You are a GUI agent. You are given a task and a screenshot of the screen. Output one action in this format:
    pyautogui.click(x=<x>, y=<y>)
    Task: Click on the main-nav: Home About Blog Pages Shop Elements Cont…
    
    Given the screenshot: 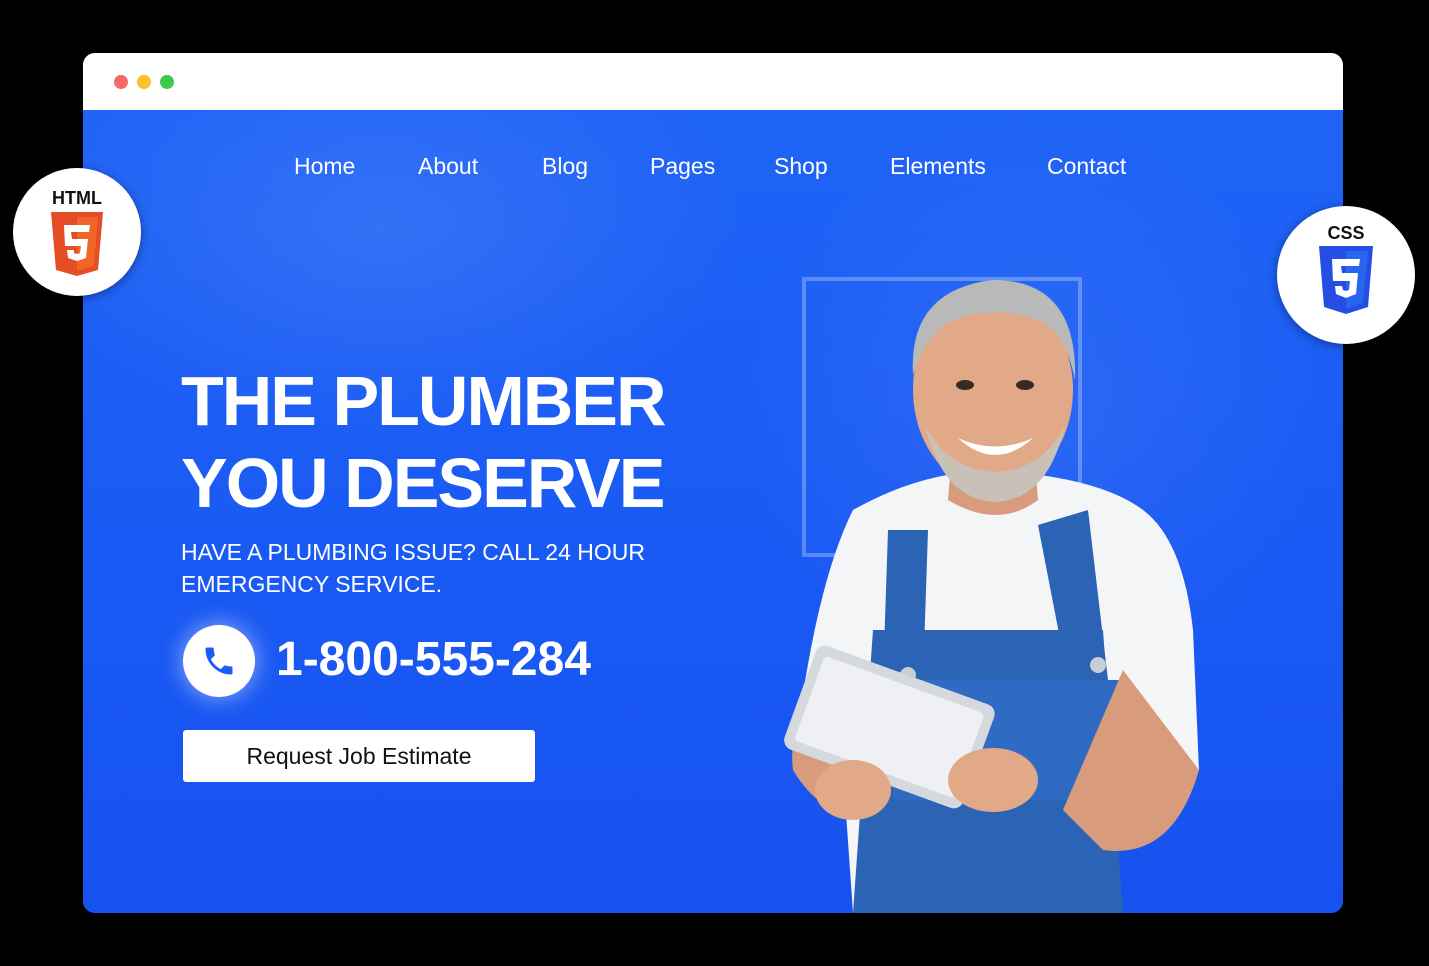 What is the action you would take?
    pyautogui.click(x=713, y=168)
    